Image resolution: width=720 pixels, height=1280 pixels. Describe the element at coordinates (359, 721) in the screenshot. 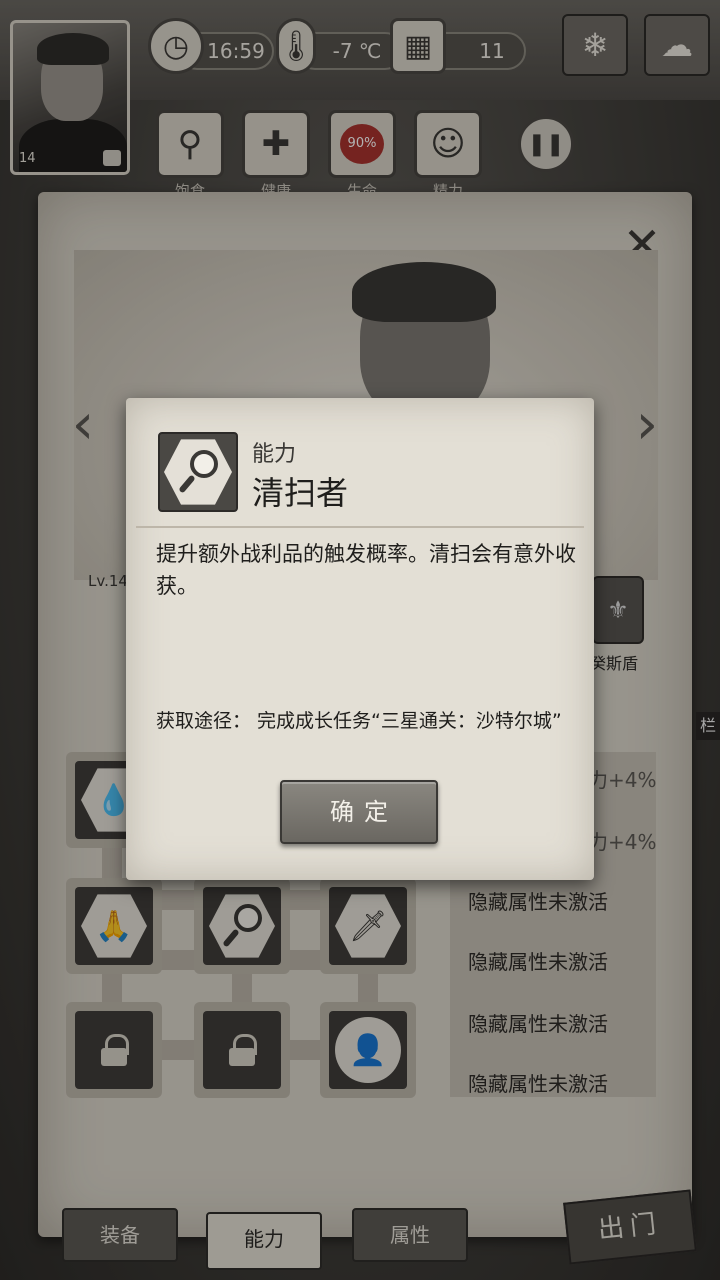

I see `dialog-source: 获取途径： 完成成长任务“三星通关：沙特尔城”` at that location.